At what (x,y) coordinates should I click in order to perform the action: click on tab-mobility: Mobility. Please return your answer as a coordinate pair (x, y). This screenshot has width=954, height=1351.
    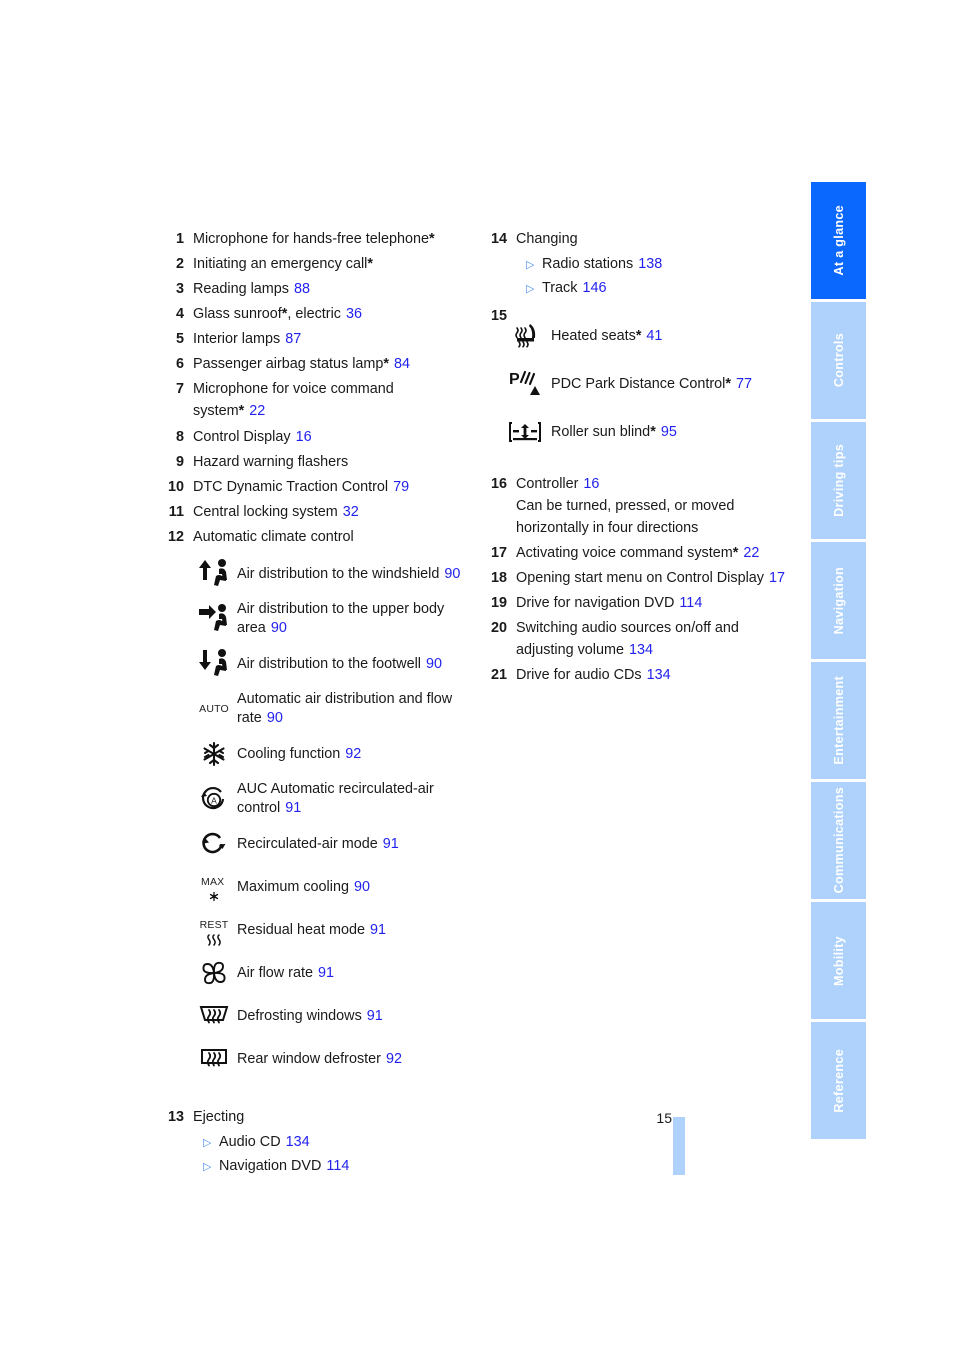
    Looking at the image, I should click on (838, 959).